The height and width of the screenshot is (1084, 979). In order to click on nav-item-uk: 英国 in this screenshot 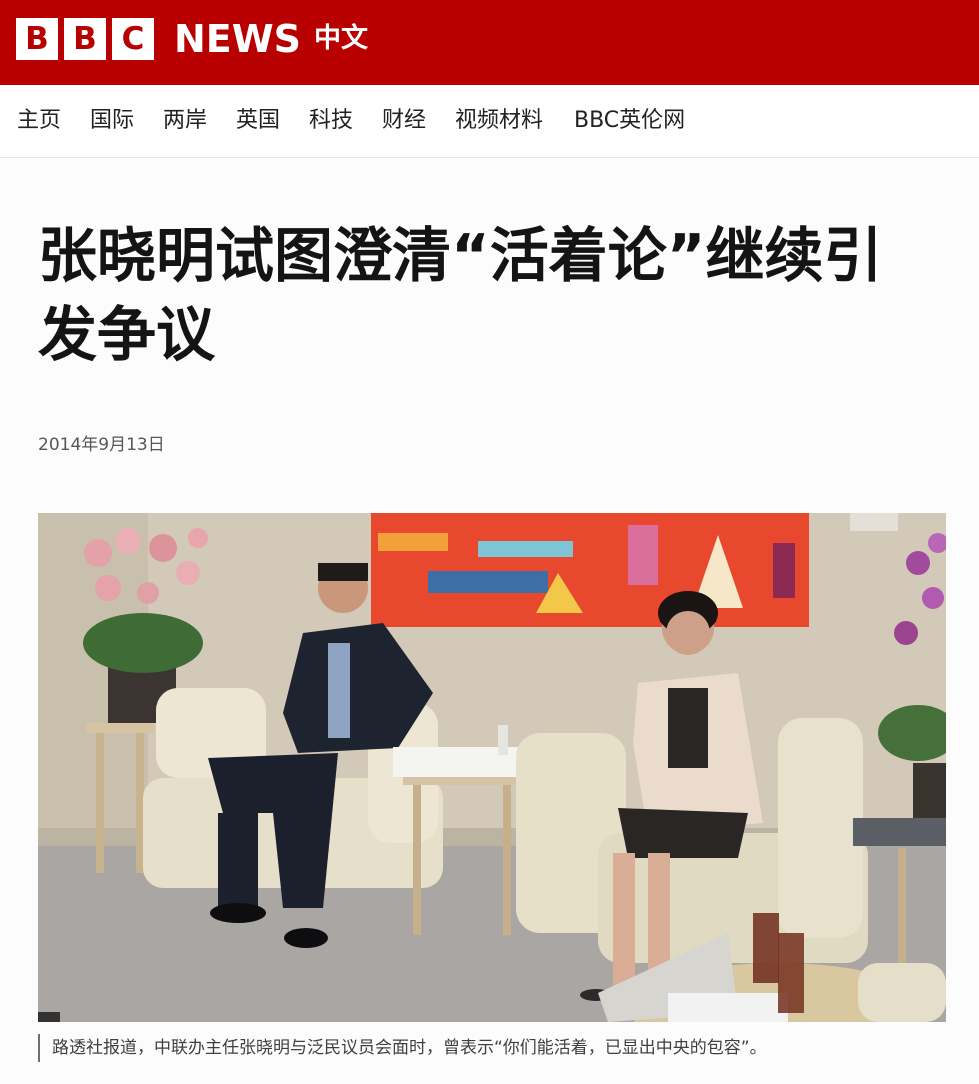, I will do `click(258, 121)`.